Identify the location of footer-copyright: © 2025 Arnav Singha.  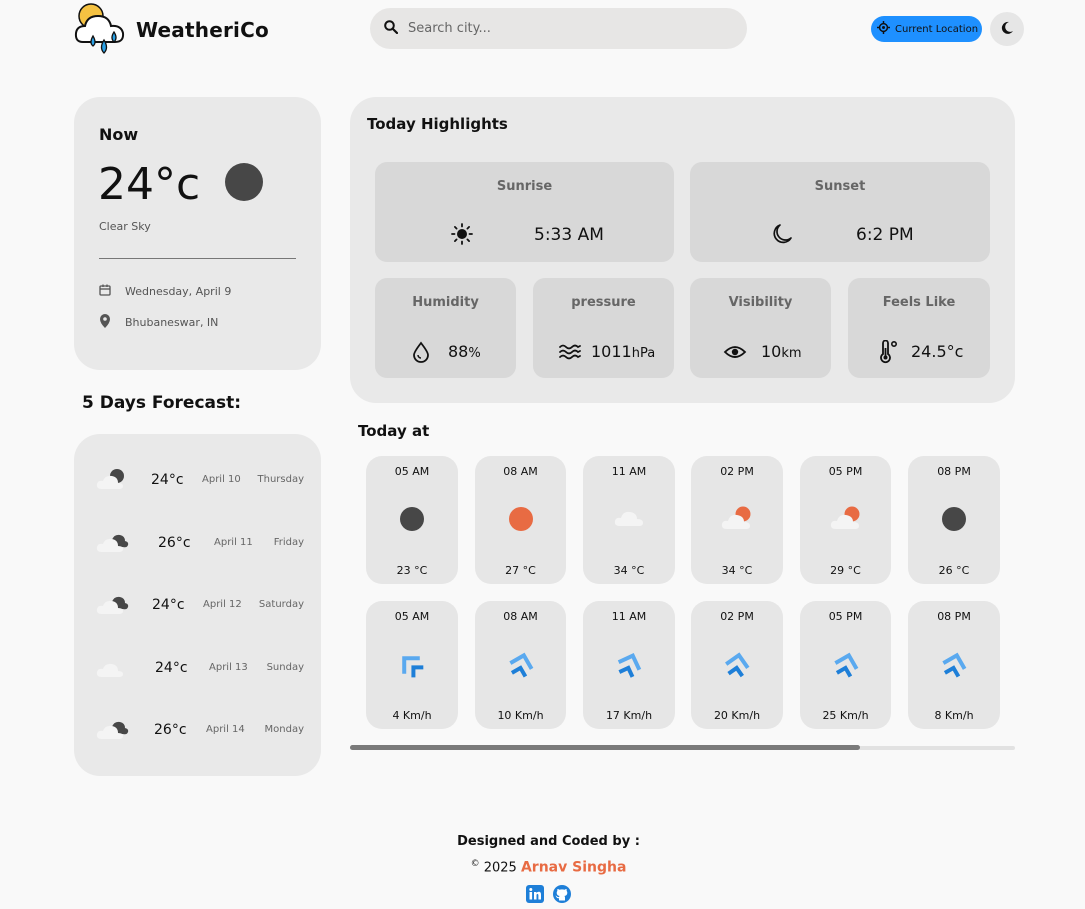
(542, 867).